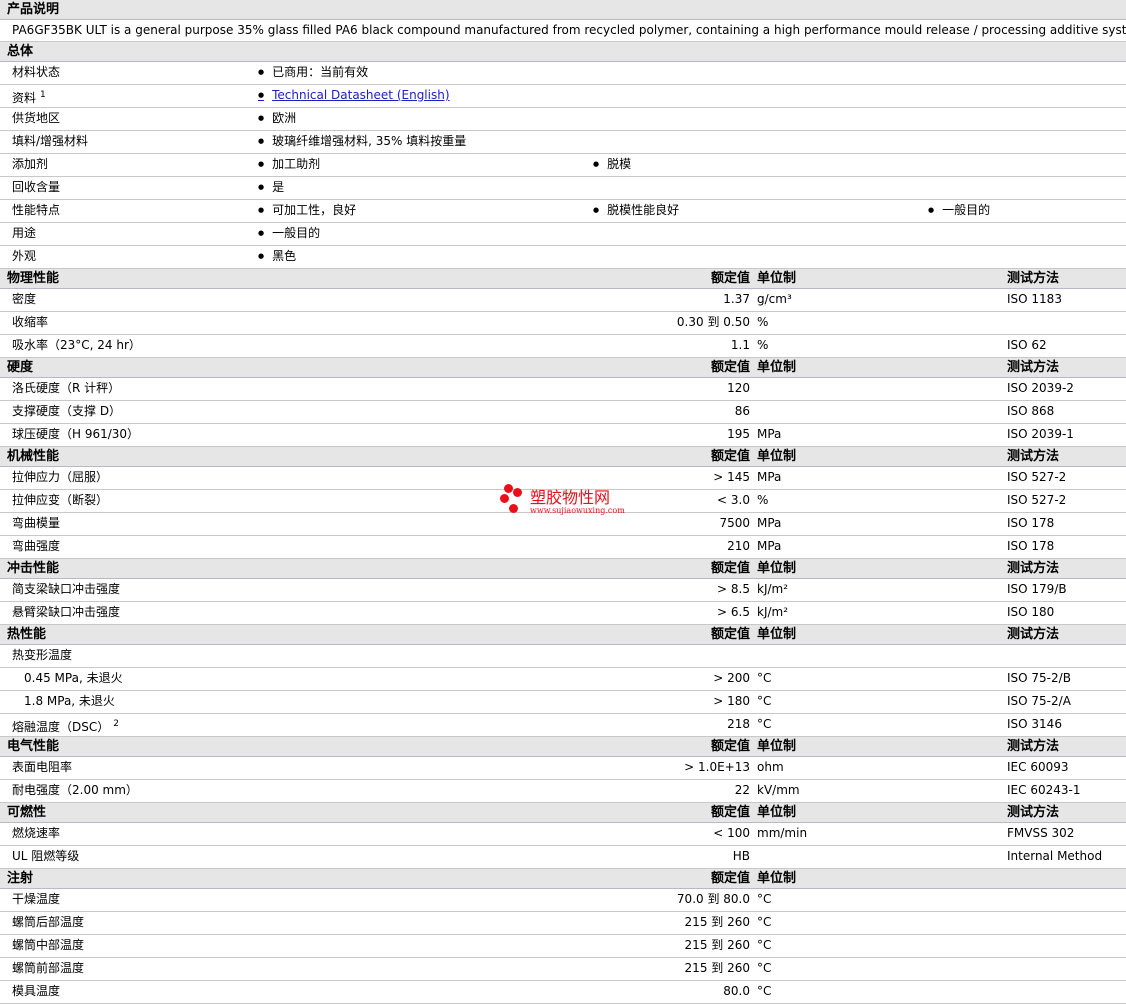  What do you see at coordinates (738, 724) in the screenshot?
I see `nominal-value: 218` at bounding box center [738, 724].